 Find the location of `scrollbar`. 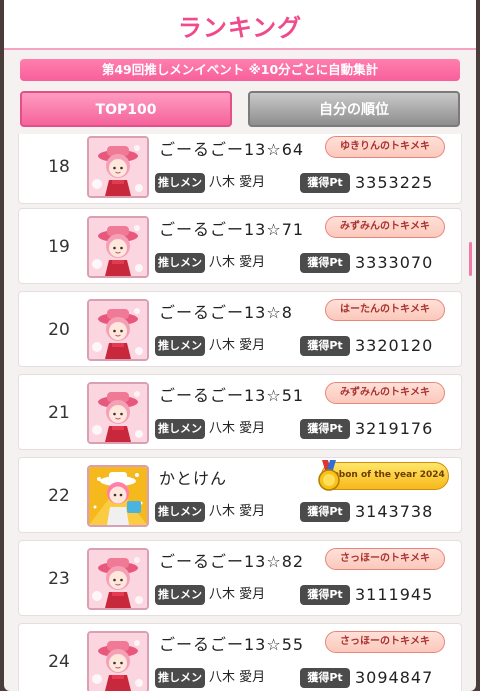

scrollbar is located at coordinates (470, 259).